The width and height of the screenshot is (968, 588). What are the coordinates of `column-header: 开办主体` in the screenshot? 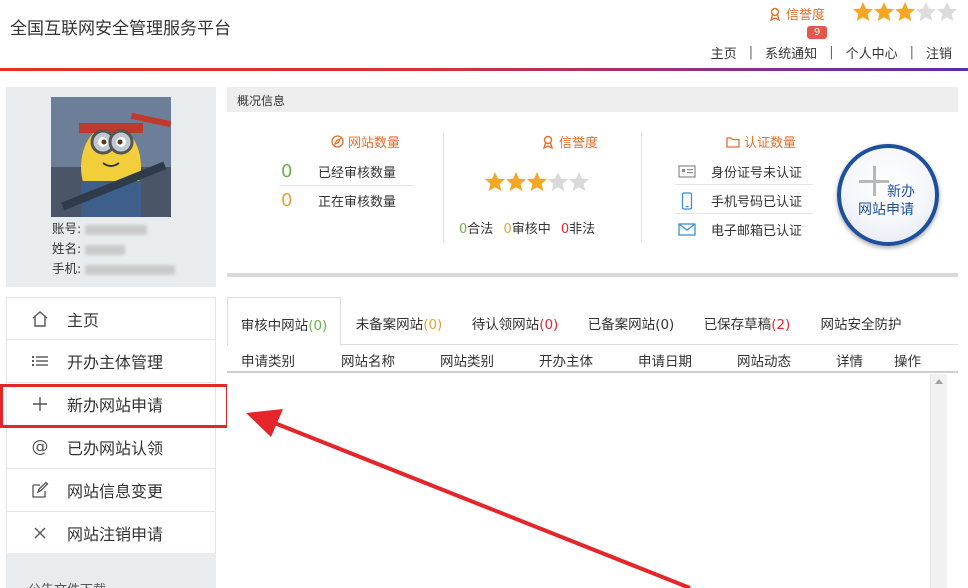 It's located at (566, 362).